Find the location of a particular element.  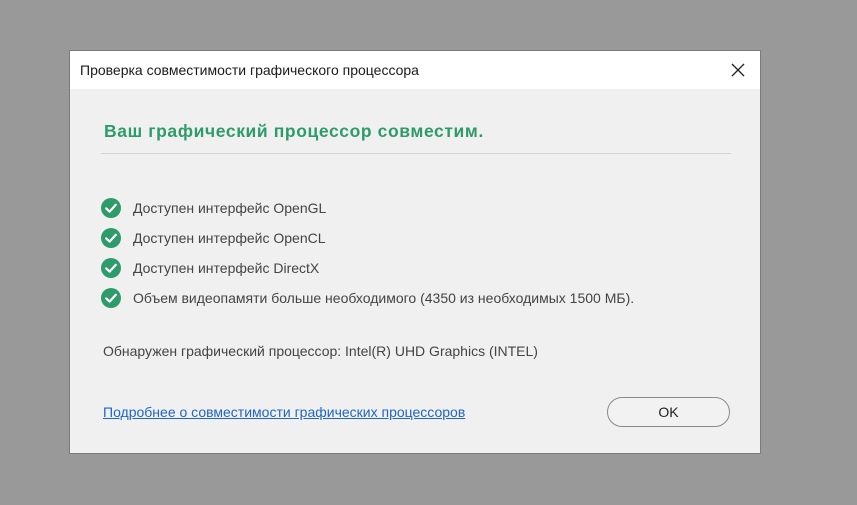

close-icon is located at coordinates (738, 70).